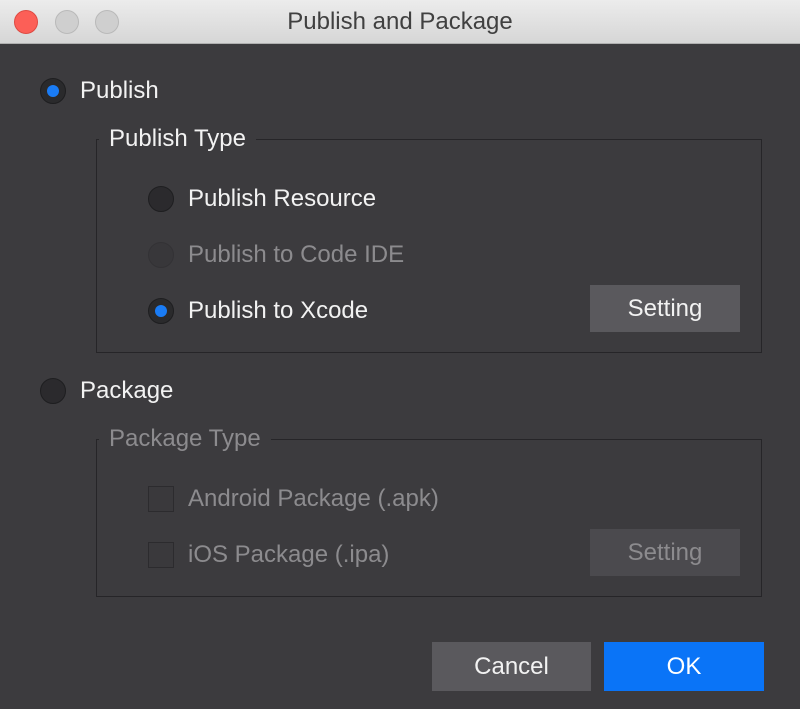 The height and width of the screenshot is (709, 800). I want to click on publish-resource-radio, so click(161, 199).